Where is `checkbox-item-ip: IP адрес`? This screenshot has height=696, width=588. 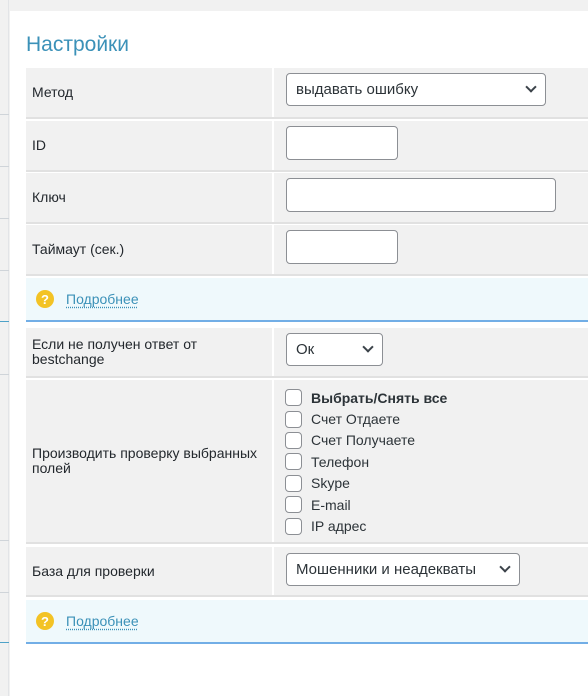 checkbox-item-ip: IP адрес is located at coordinates (366, 525).